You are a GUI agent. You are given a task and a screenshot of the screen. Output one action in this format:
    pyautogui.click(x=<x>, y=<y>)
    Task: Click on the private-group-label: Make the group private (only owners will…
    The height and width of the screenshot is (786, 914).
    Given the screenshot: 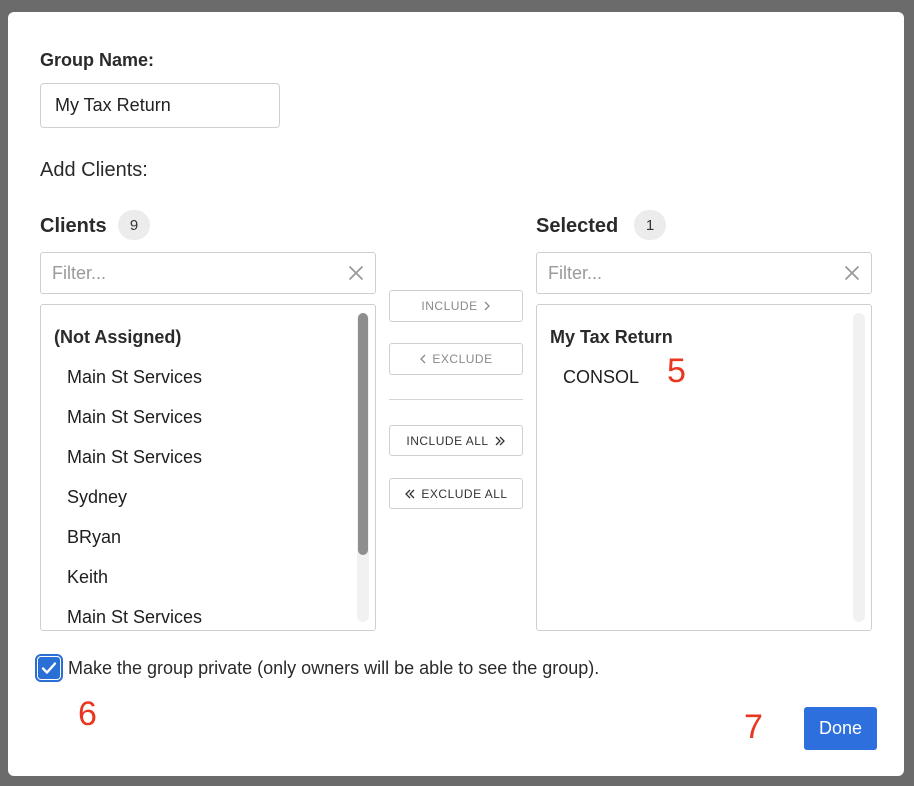 What is the action you would take?
    pyautogui.click(x=333, y=668)
    